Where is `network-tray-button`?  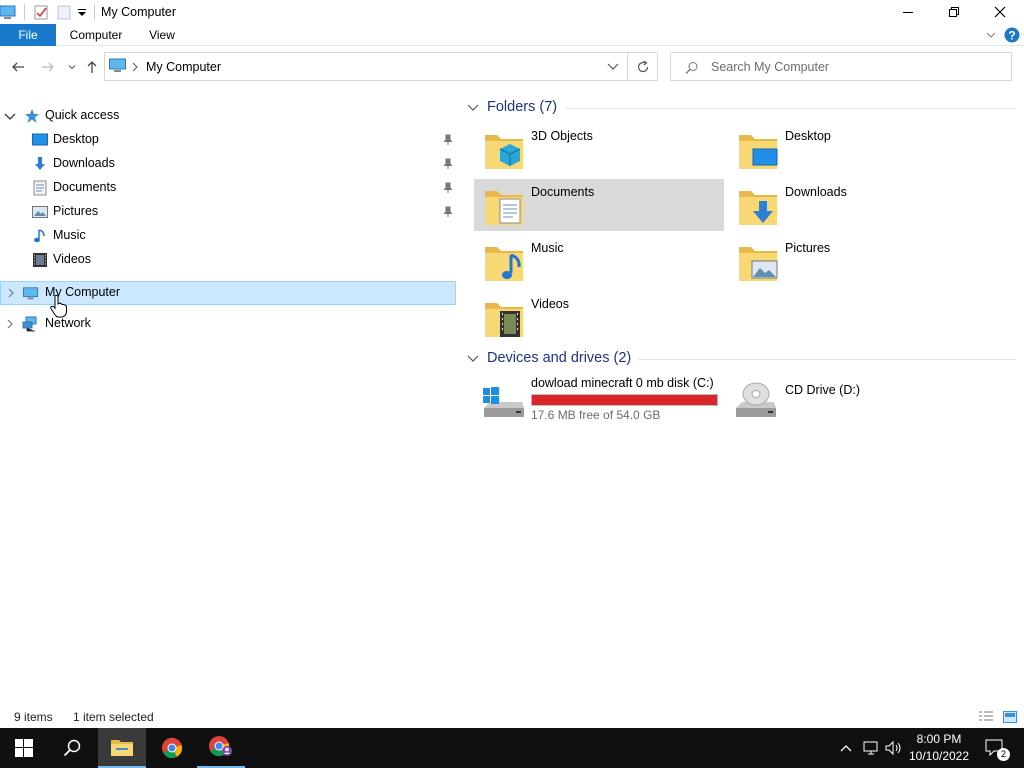
network-tray-button is located at coordinates (871, 748).